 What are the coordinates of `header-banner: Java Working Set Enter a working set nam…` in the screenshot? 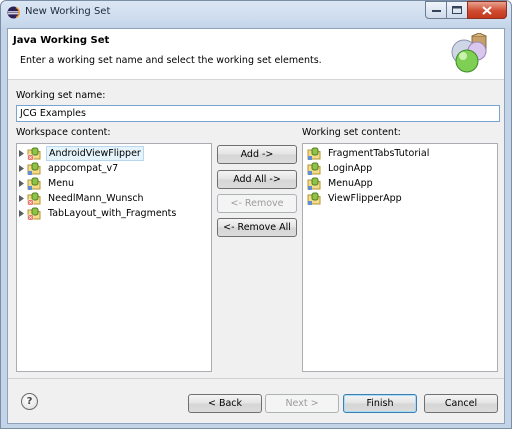 It's located at (256, 54).